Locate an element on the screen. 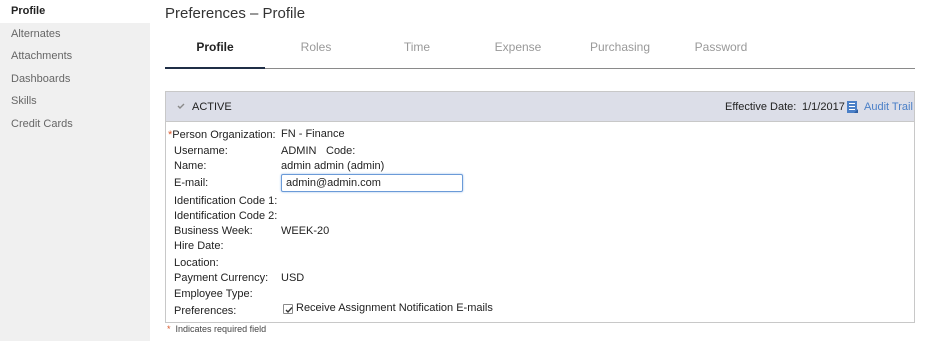 The image size is (930, 341). name-label: Name: is located at coordinates (190, 166).